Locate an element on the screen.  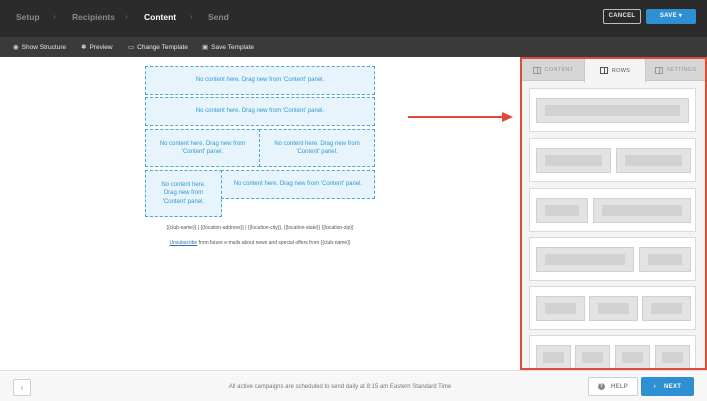
floppy-disk-icon: ▣ is located at coordinates (205, 47).